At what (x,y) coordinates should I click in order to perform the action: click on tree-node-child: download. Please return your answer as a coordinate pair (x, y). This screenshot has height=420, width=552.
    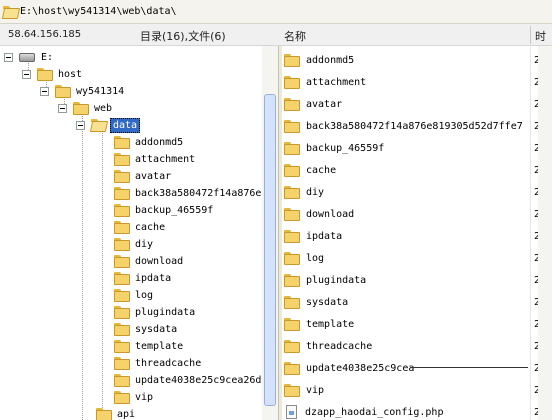
    Looking at the image, I should click on (149, 261).